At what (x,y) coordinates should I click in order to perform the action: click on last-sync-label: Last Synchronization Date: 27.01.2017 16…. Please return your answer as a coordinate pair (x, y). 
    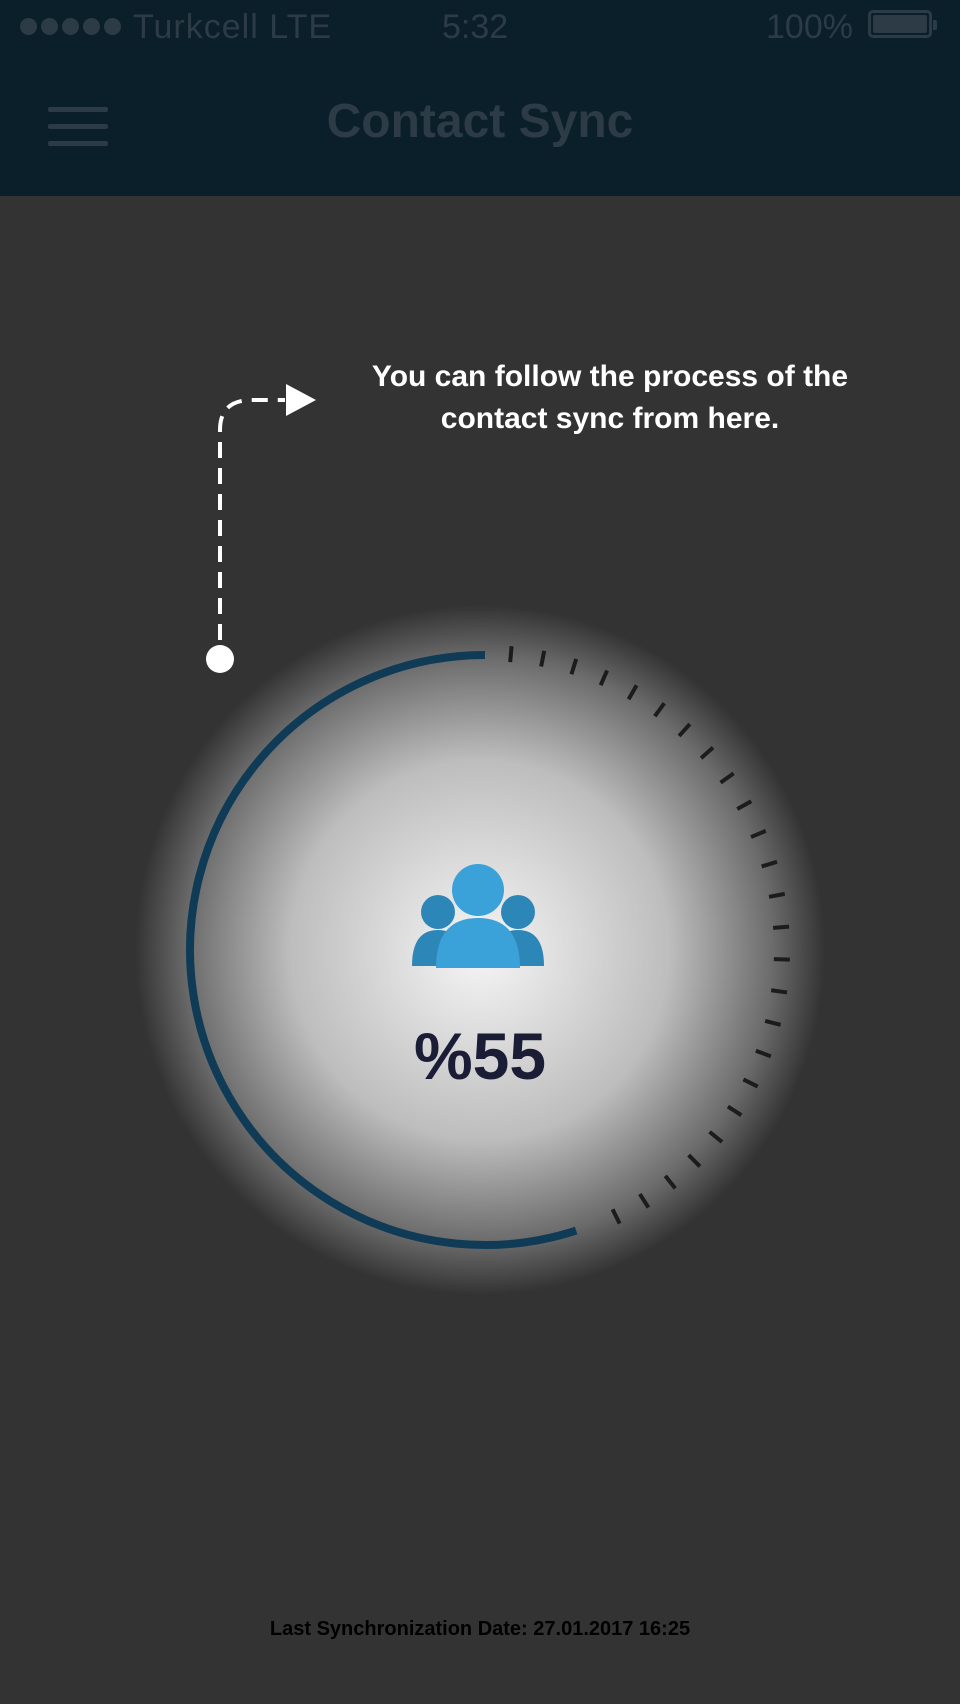
    Looking at the image, I should click on (480, 1629).